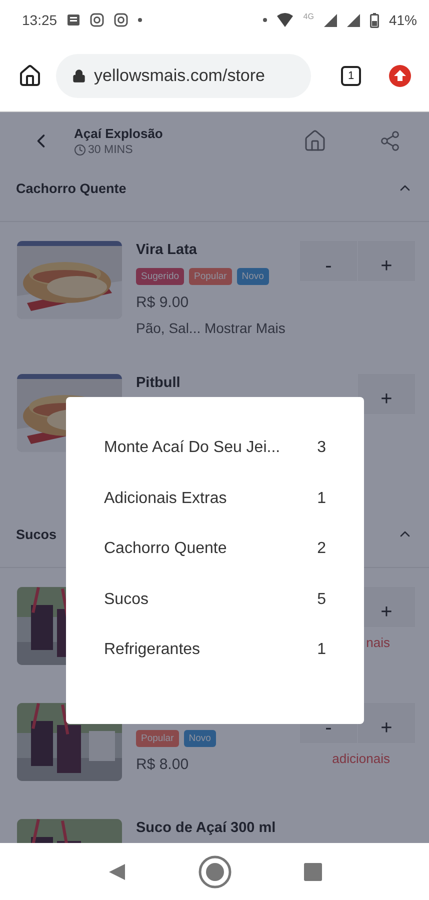 The width and height of the screenshot is (429, 900). What do you see at coordinates (158, 383) in the screenshot?
I see `item-name: Pitbull` at bounding box center [158, 383].